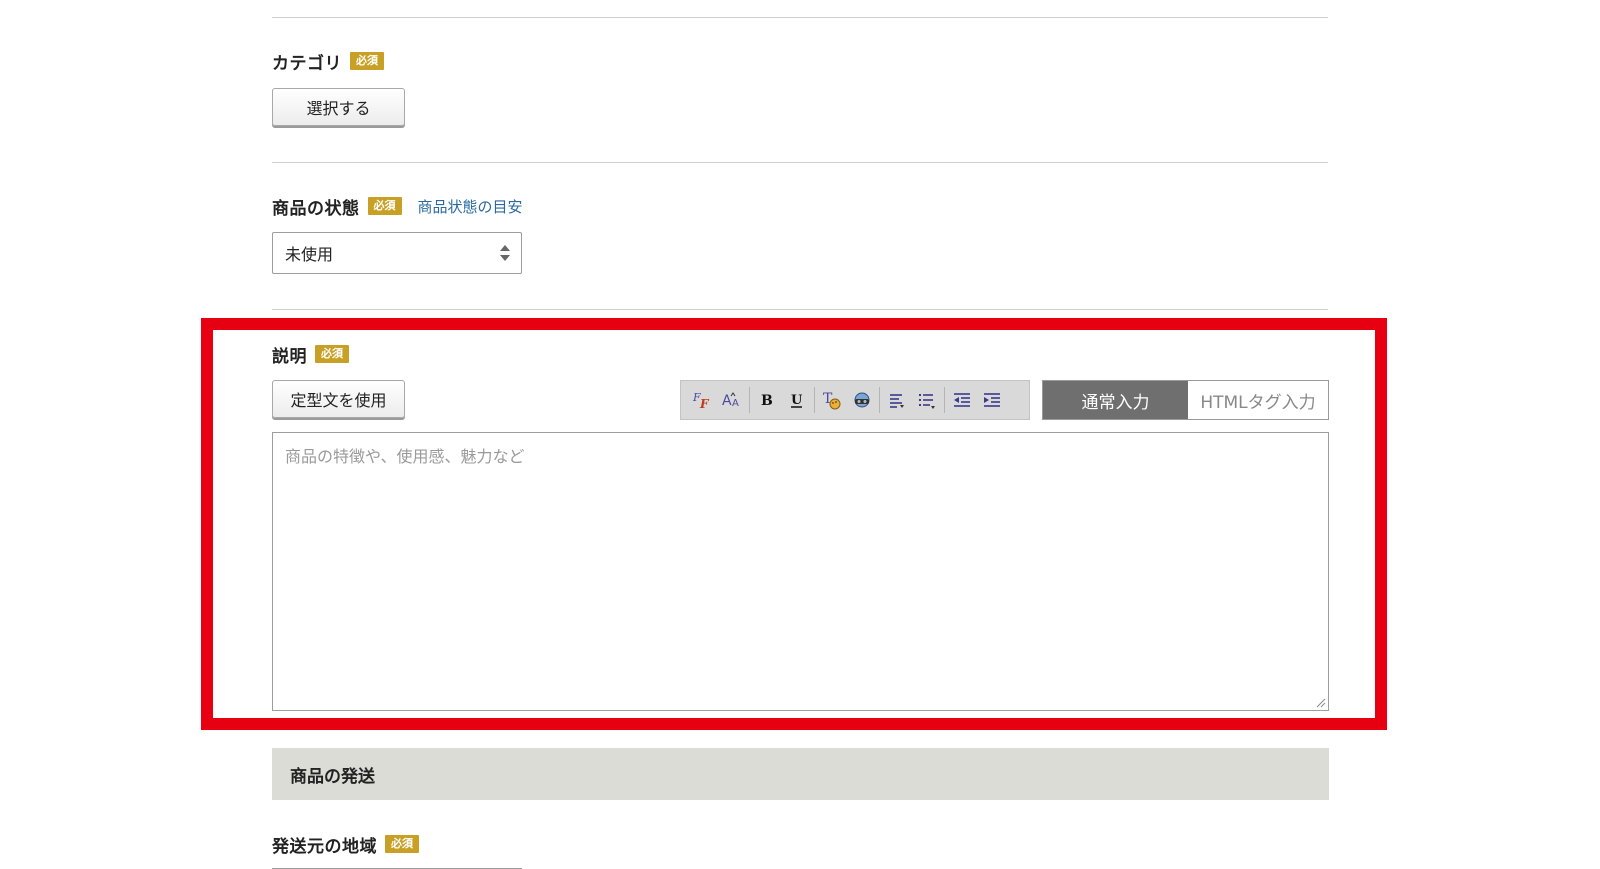 The height and width of the screenshot is (869, 1600). What do you see at coordinates (289, 356) in the screenshot?
I see `description-label: 説明` at bounding box center [289, 356].